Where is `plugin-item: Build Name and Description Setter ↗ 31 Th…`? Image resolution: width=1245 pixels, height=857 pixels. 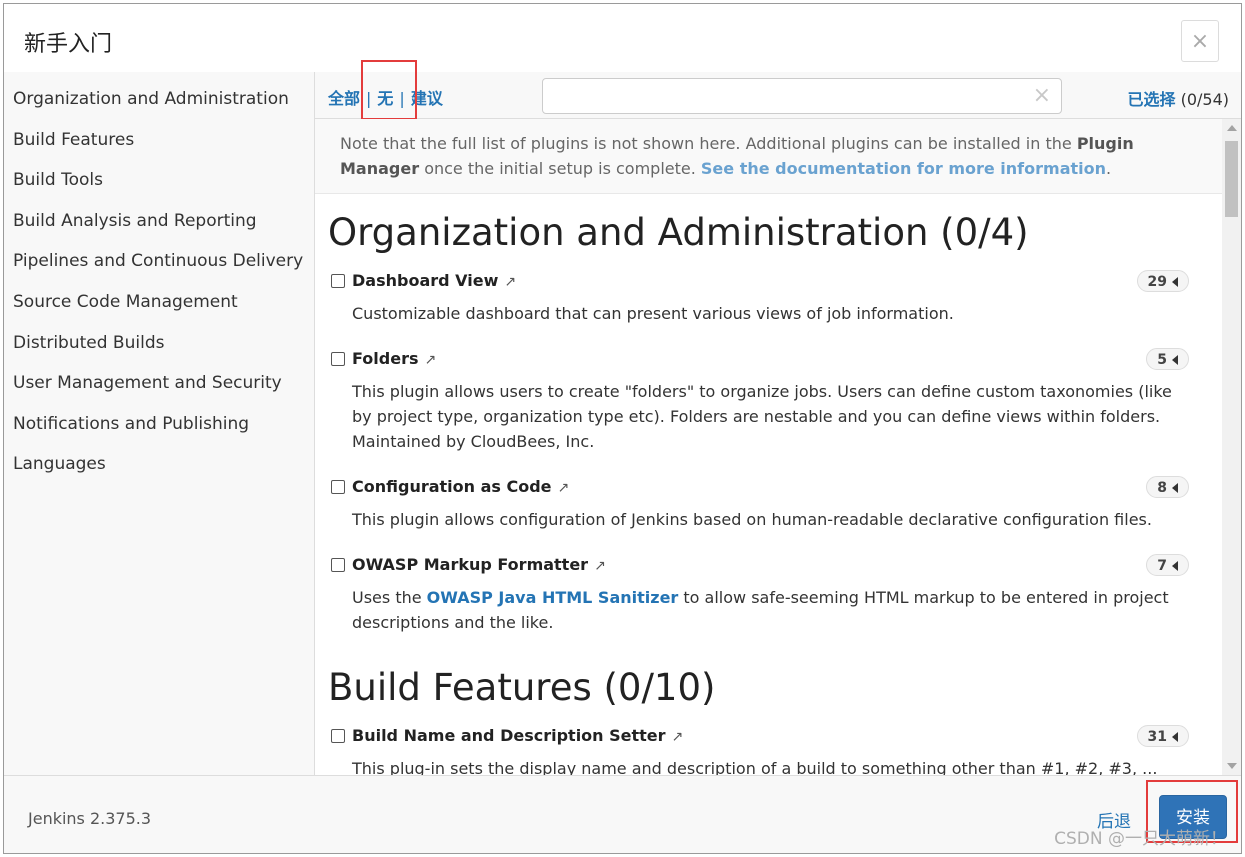 plugin-item: Build Name and Description Setter ↗ 31 Th… is located at coordinates (768, 746).